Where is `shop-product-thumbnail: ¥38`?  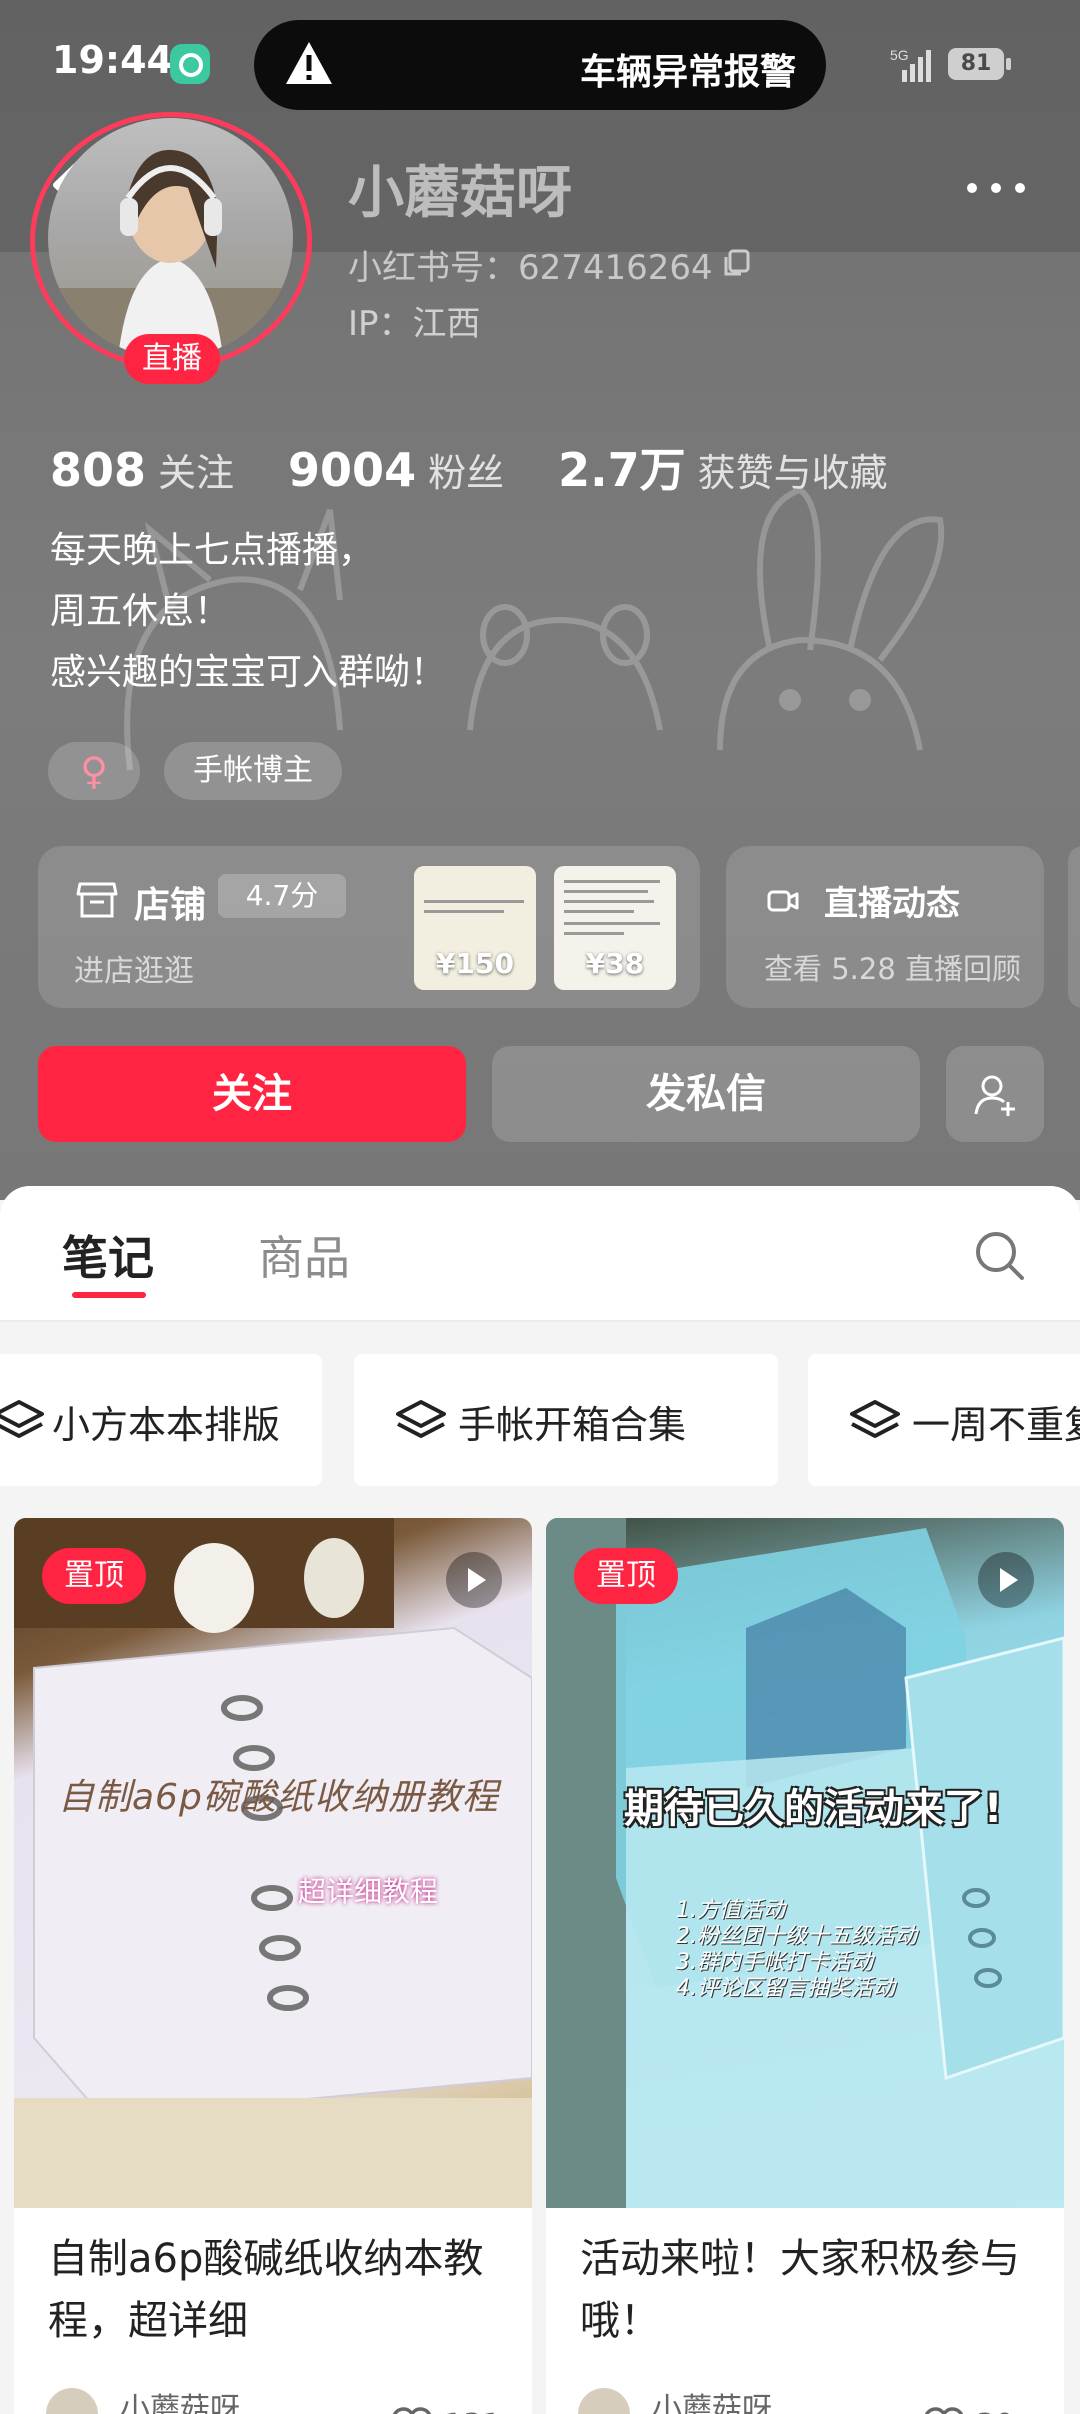 shop-product-thumbnail: ¥38 is located at coordinates (615, 928).